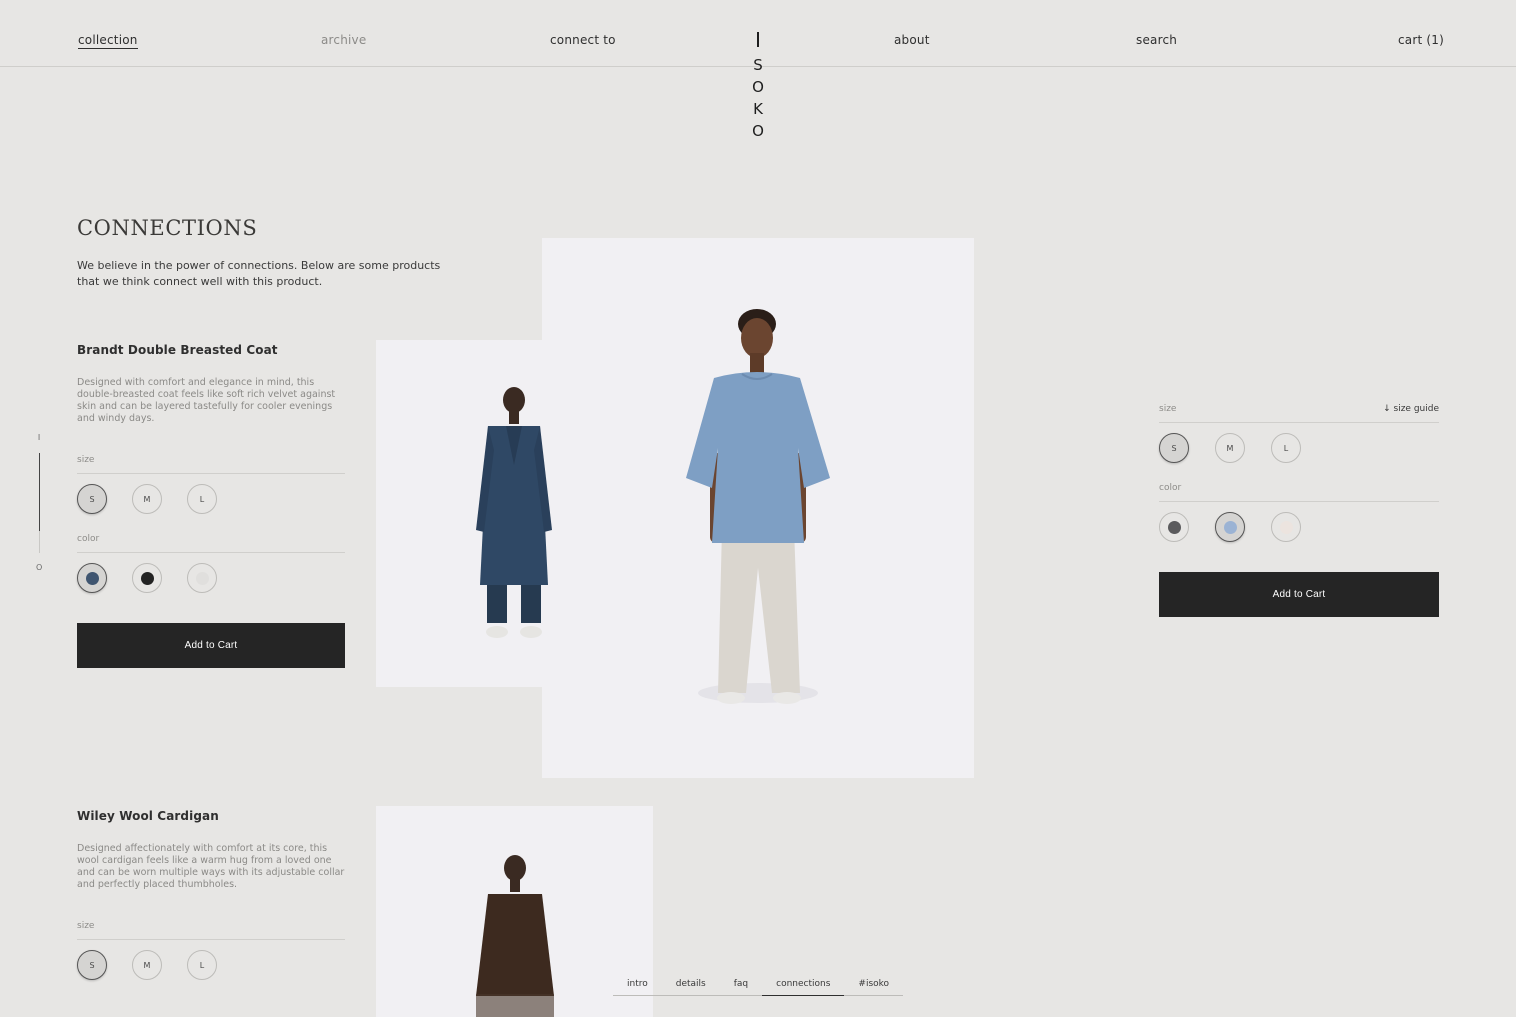 The width and height of the screenshot is (1516, 1017). What do you see at coordinates (758, 39) in the screenshot?
I see `logo-bar` at bounding box center [758, 39].